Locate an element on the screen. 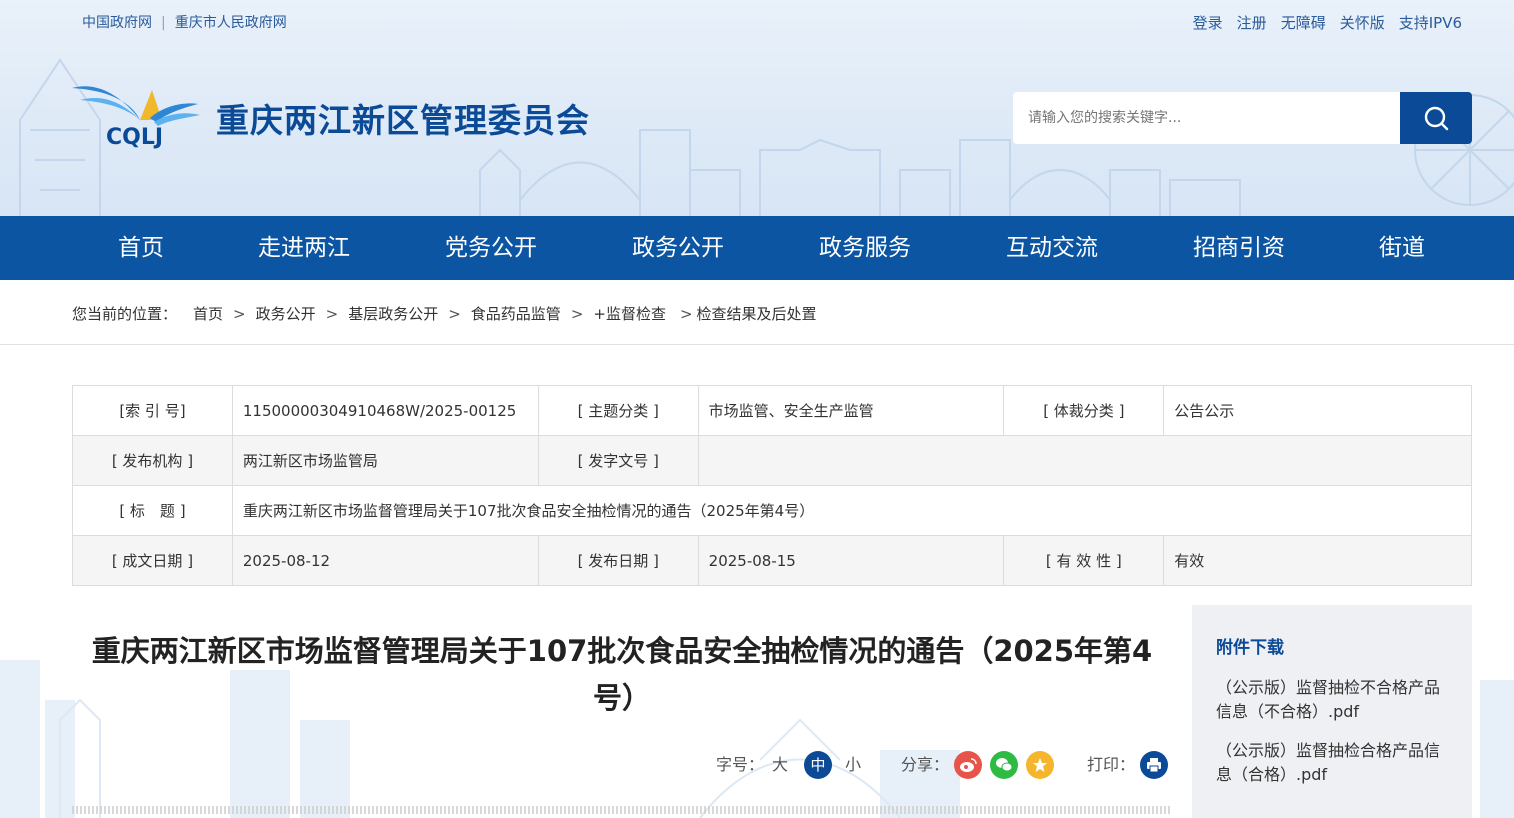  breadcrumb-results: 检查结果及后处置 is located at coordinates (757, 313).